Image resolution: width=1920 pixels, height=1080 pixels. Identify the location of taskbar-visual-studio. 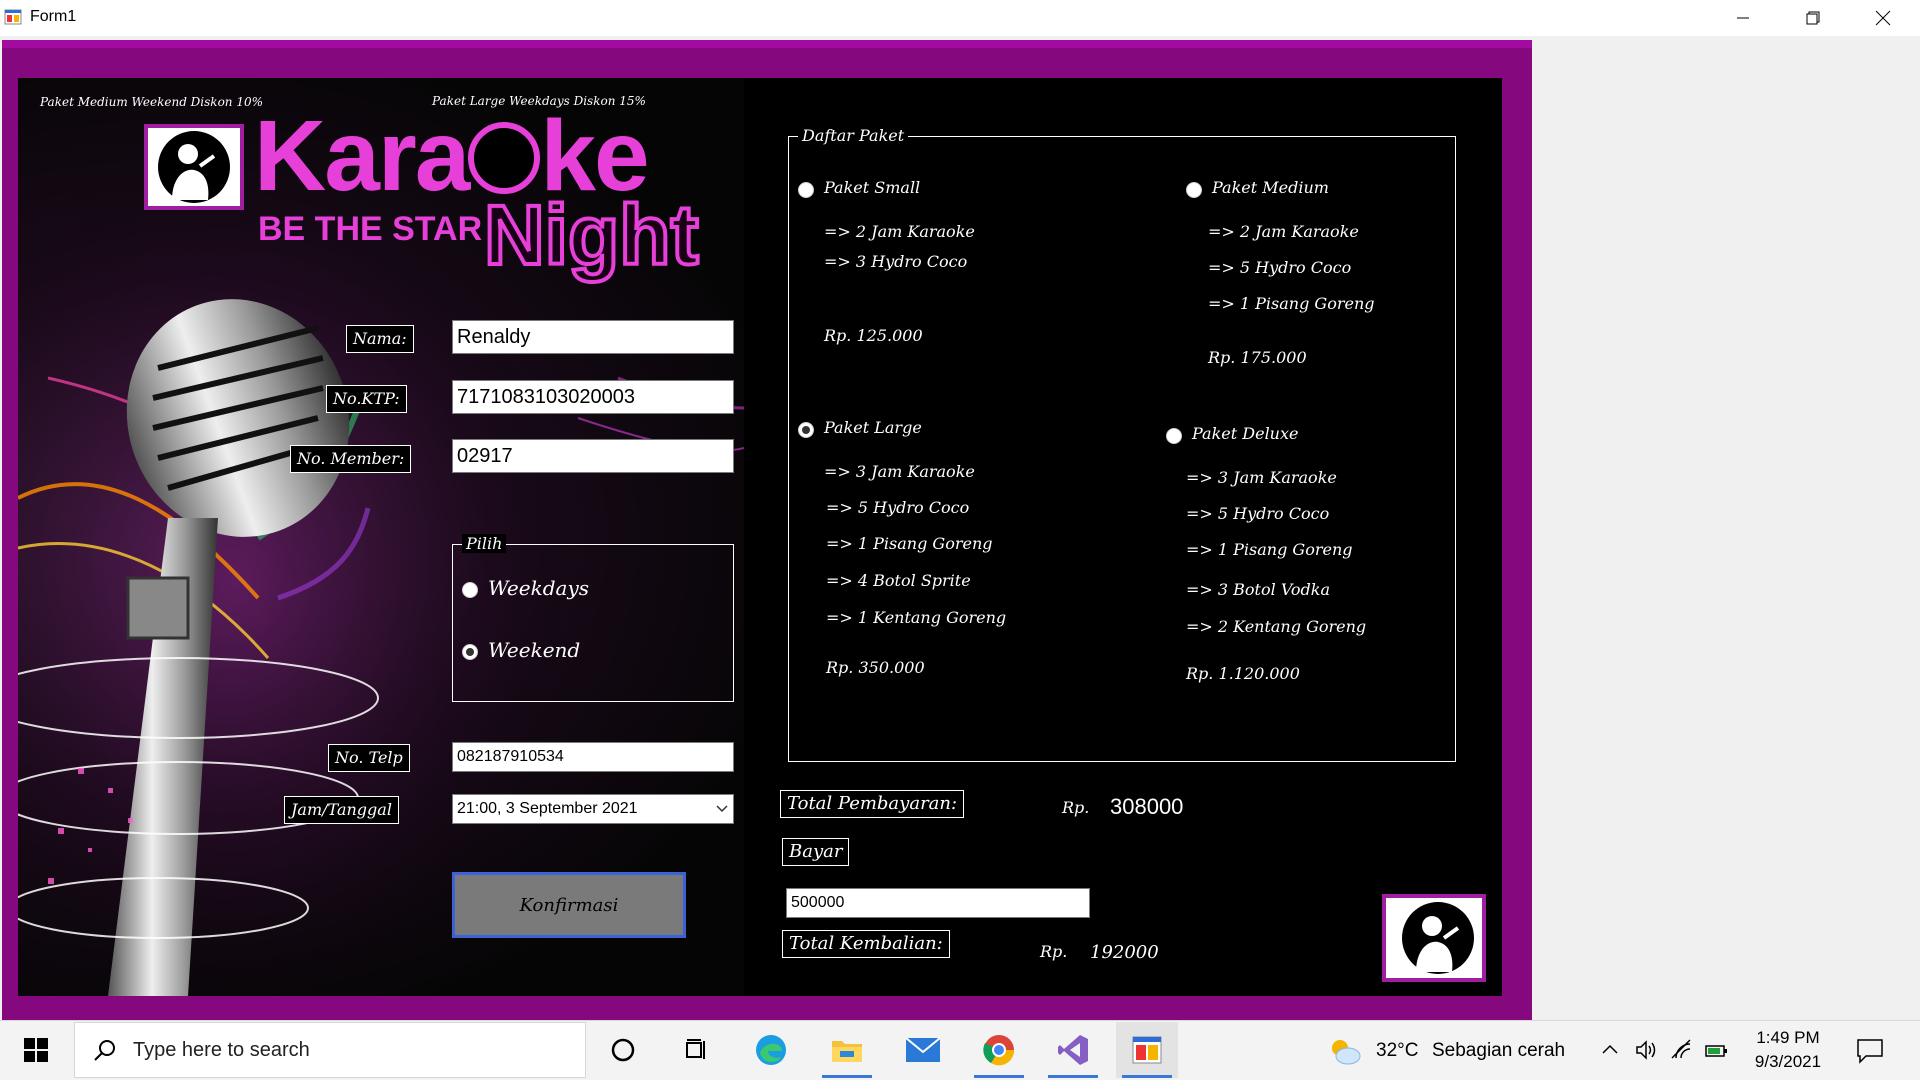
(1073, 1050).